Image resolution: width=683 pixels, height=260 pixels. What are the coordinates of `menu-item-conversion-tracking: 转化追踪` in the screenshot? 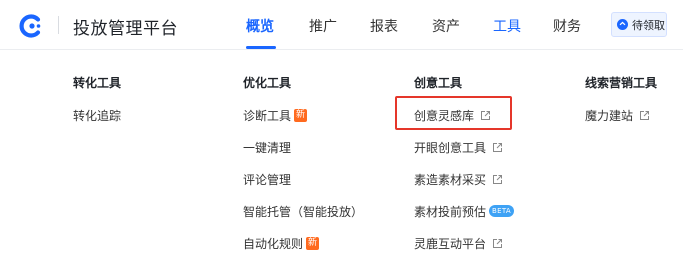 It's located at (97, 115).